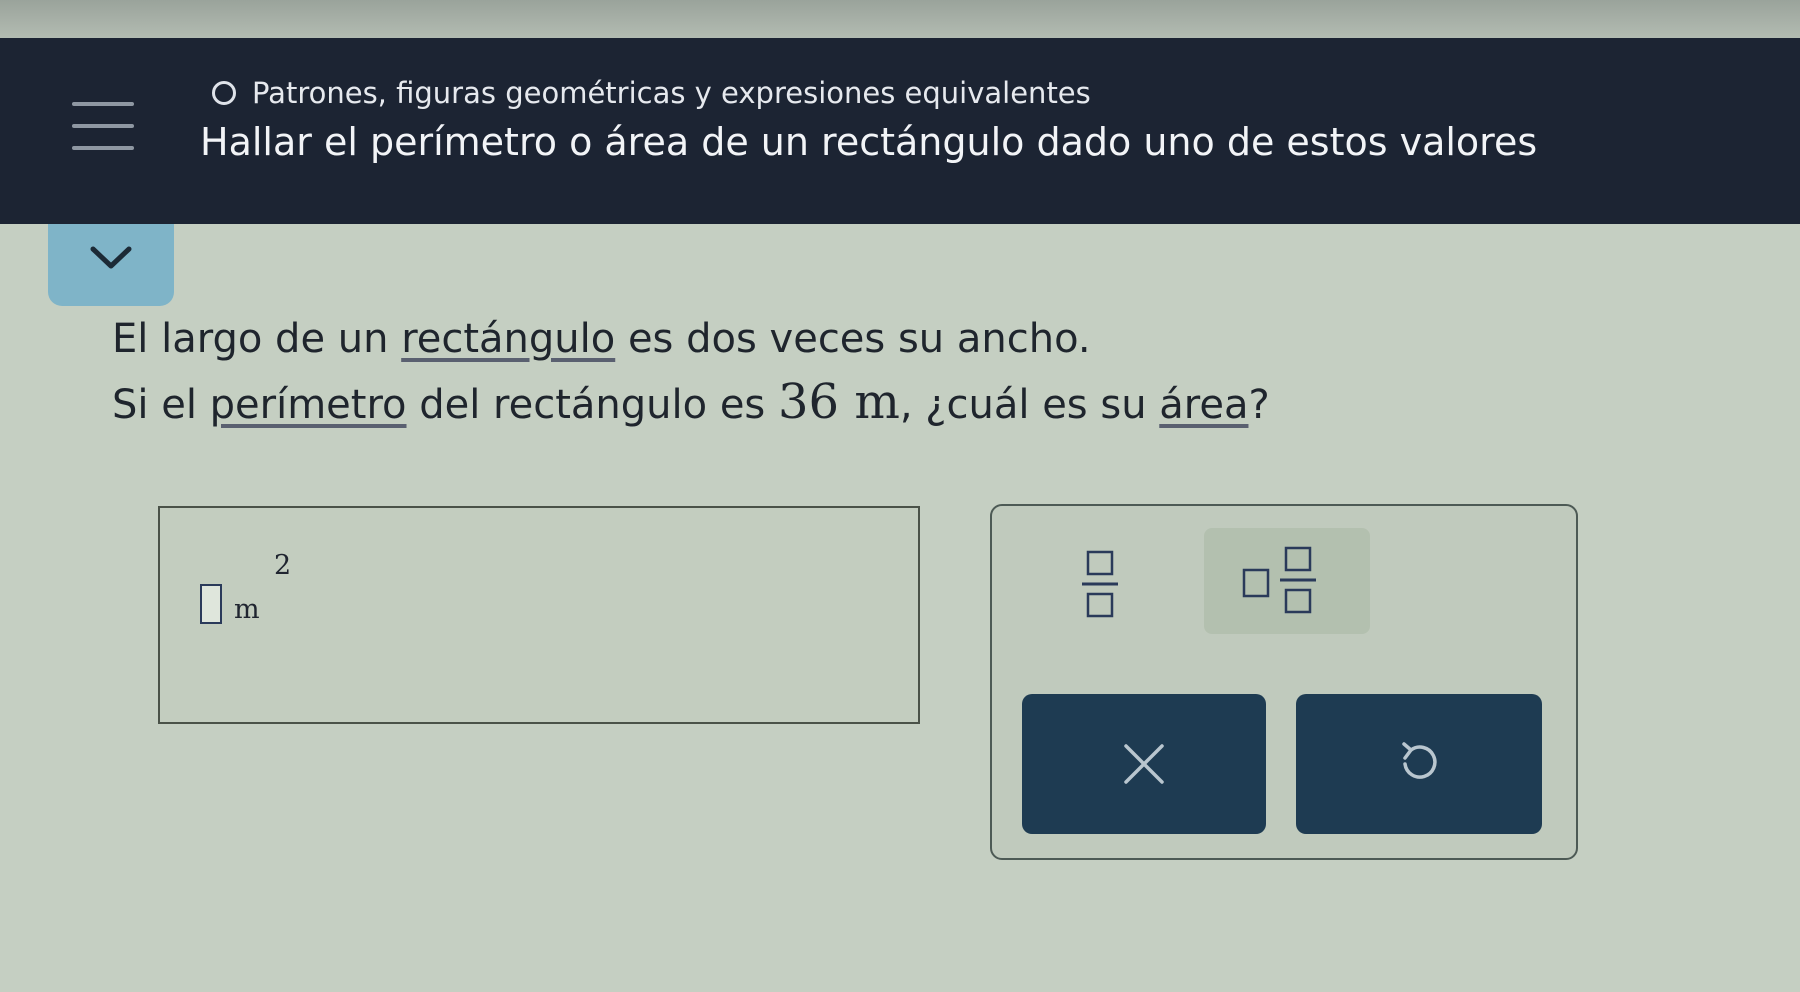  I want to click on browser-strip, so click(900, 20).